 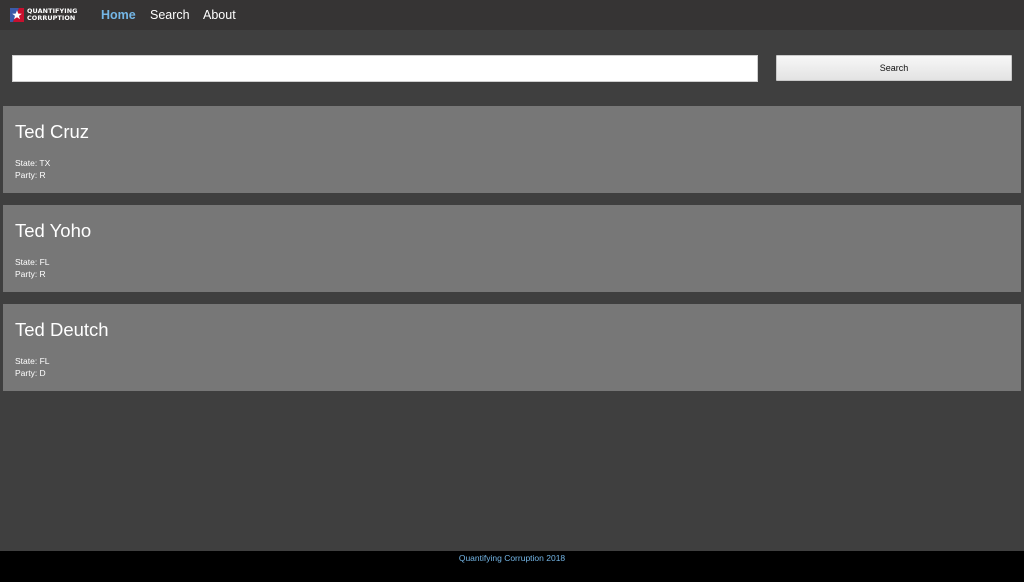 I want to click on top-navbar: QUANTIFYING CORRUPTION Home Search About, so click(x=512, y=15).